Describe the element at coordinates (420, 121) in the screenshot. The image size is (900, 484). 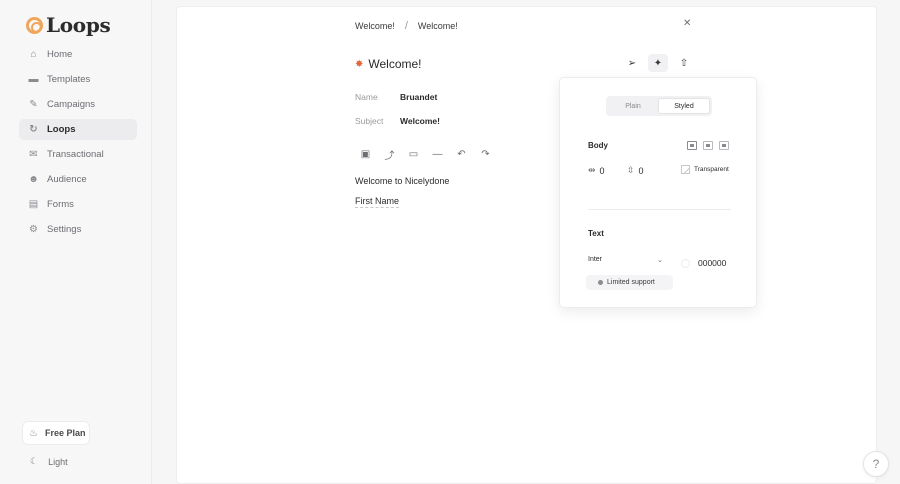
I see `subject-input: Welcome!` at that location.